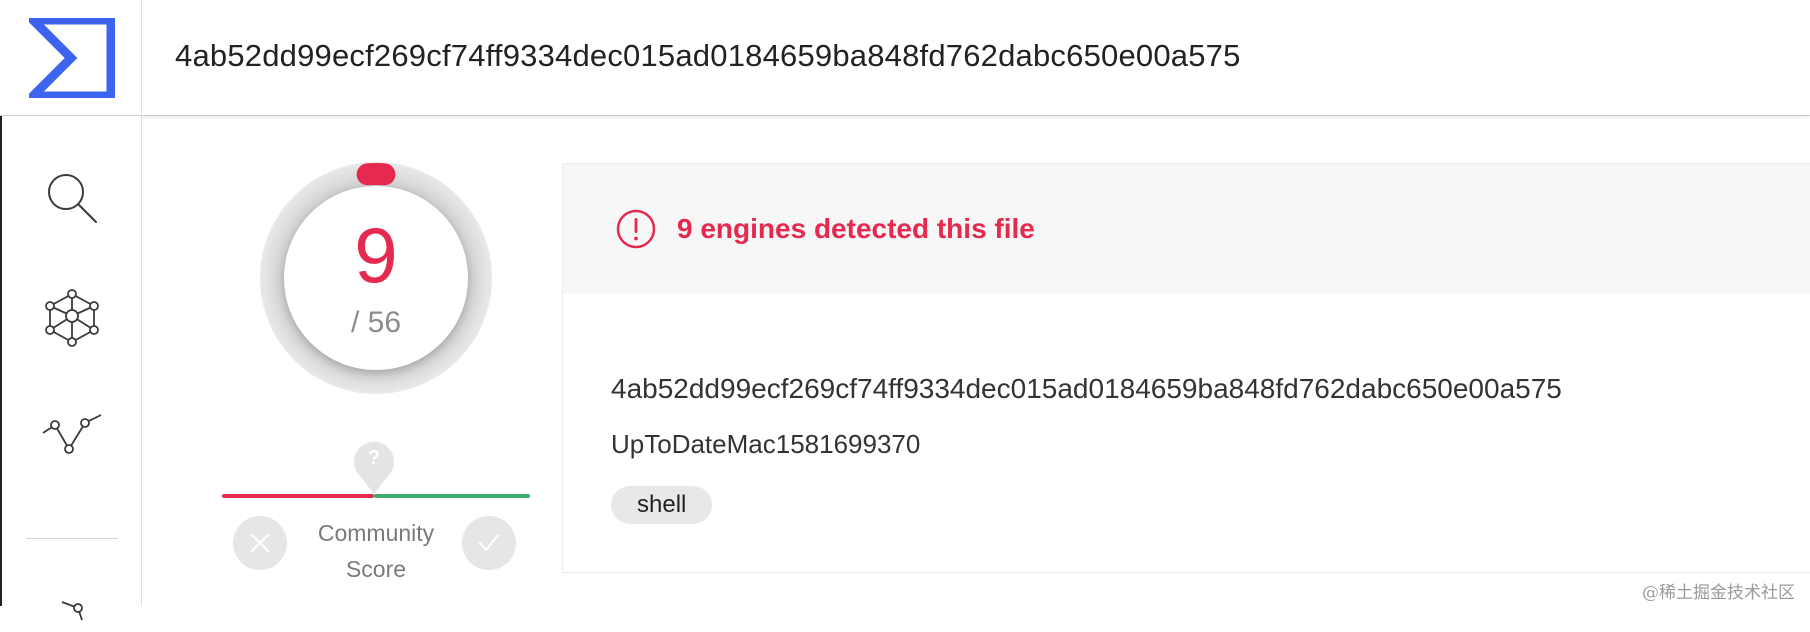 The width and height of the screenshot is (1810, 632). I want to click on relations-graph-icon, so click(72, 318).